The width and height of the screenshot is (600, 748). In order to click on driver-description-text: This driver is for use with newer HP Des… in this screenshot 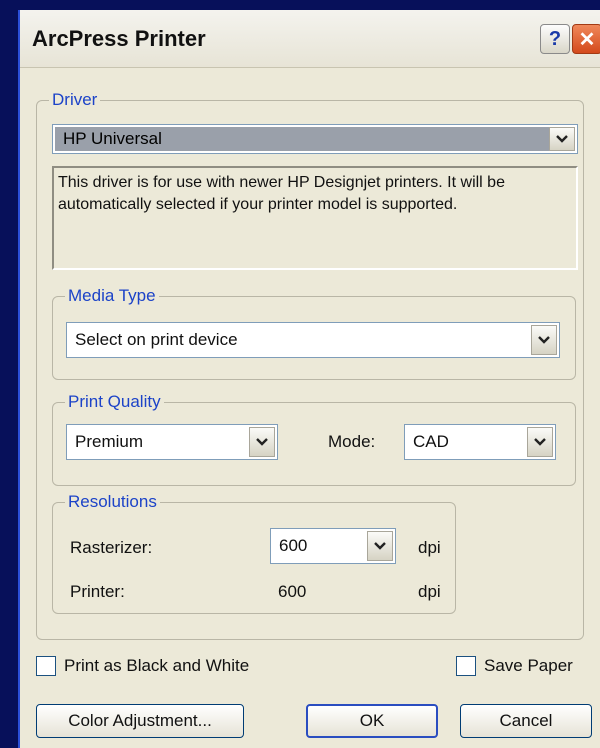, I will do `click(281, 193)`.